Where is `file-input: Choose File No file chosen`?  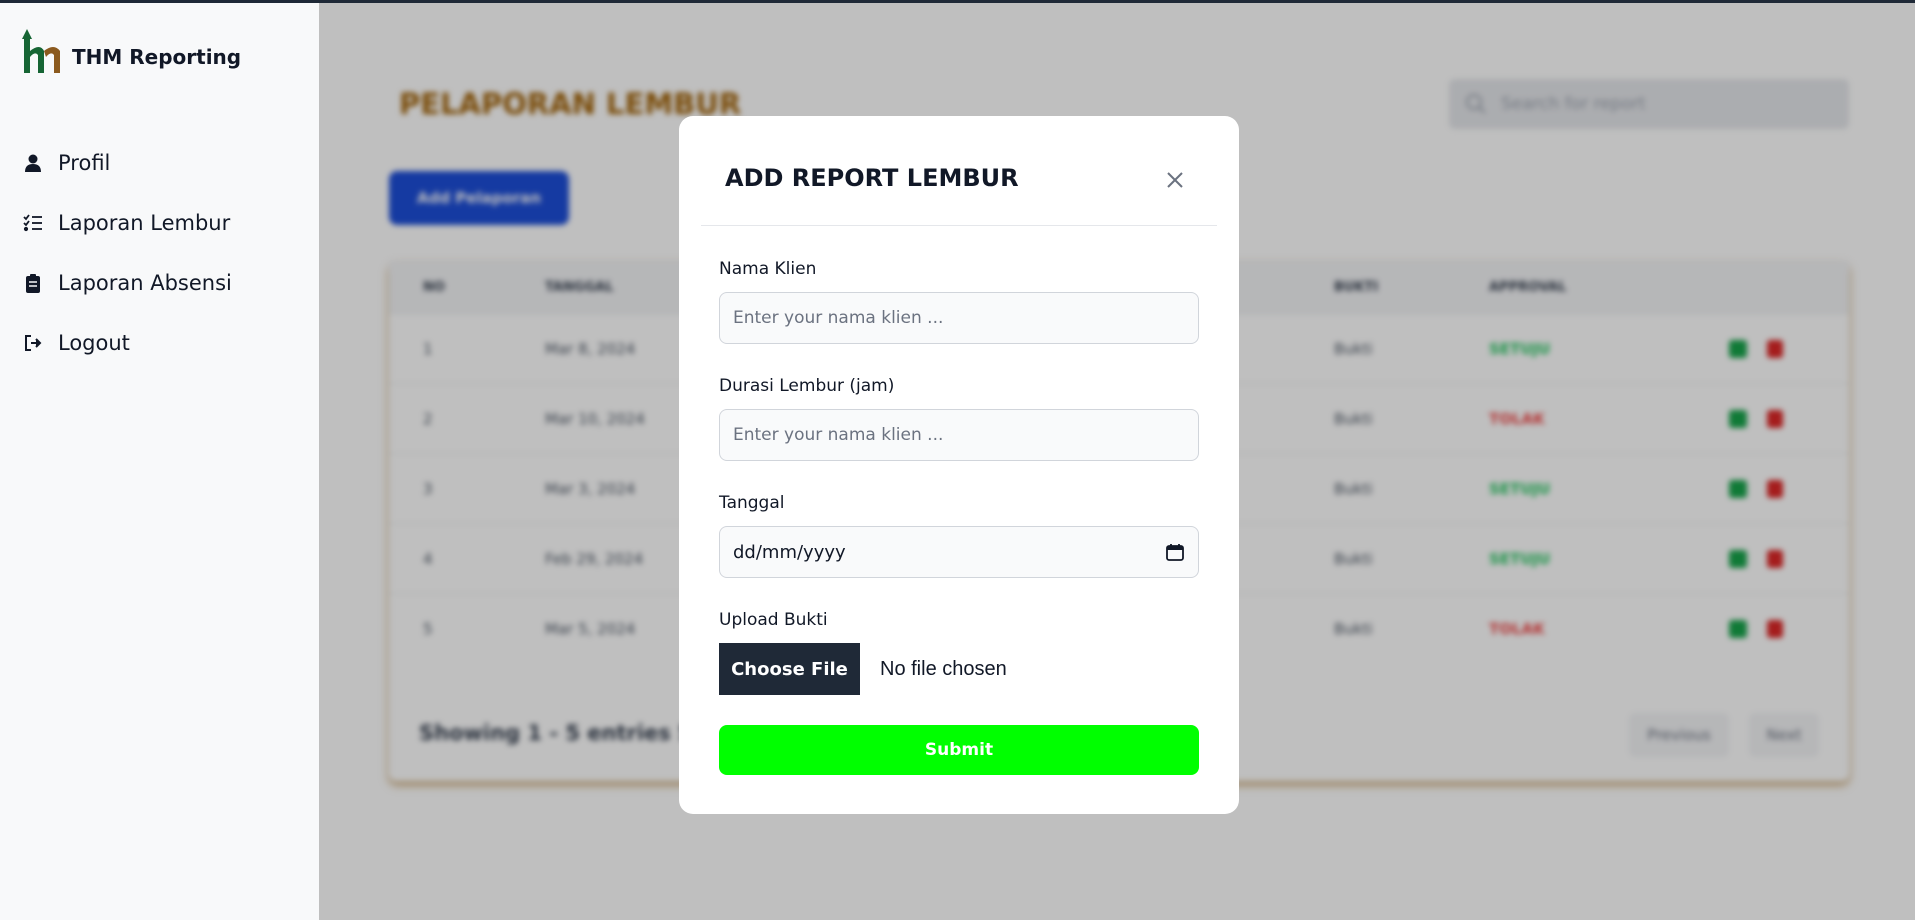
file-input: Choose File No file chosen is located at coordinates (863, 669).